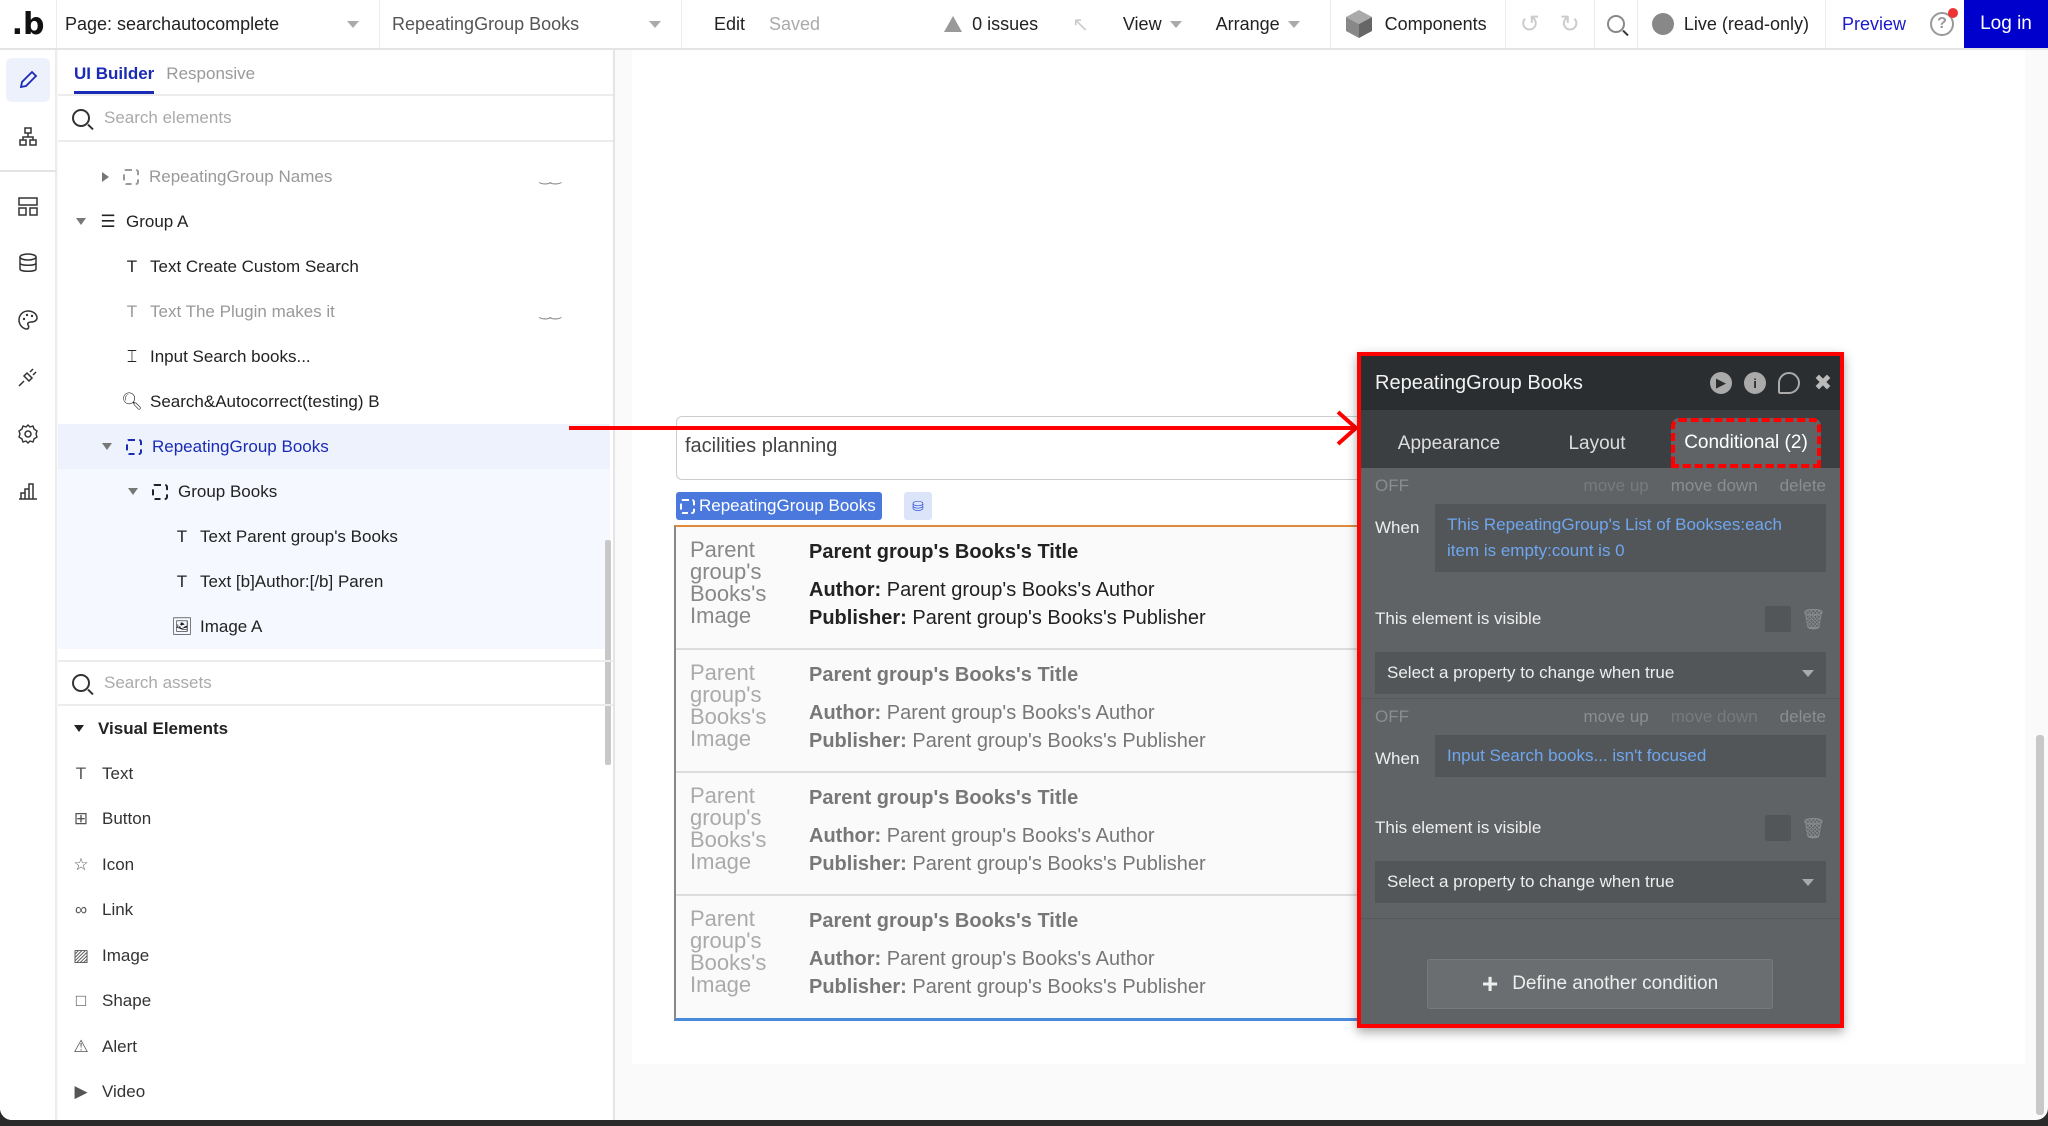 This screenshot has width=2048, height=1126. Describe the element at coordinates (335, 1002) in the screenshot. I see `asset-shape: □ Shape` at that location.